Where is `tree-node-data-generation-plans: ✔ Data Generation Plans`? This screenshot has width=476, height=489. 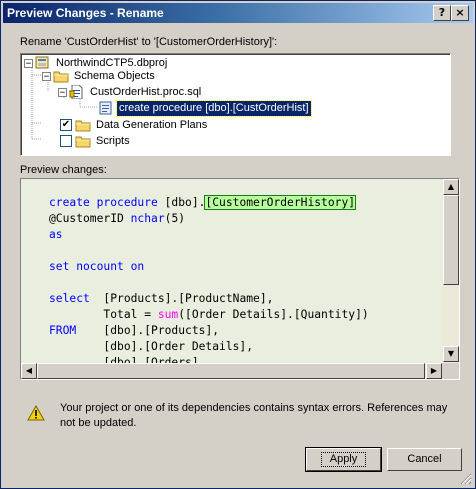
tree-node-data-generation-plans: ✔ Data Generation Plans is located at coordinates (134, 125).